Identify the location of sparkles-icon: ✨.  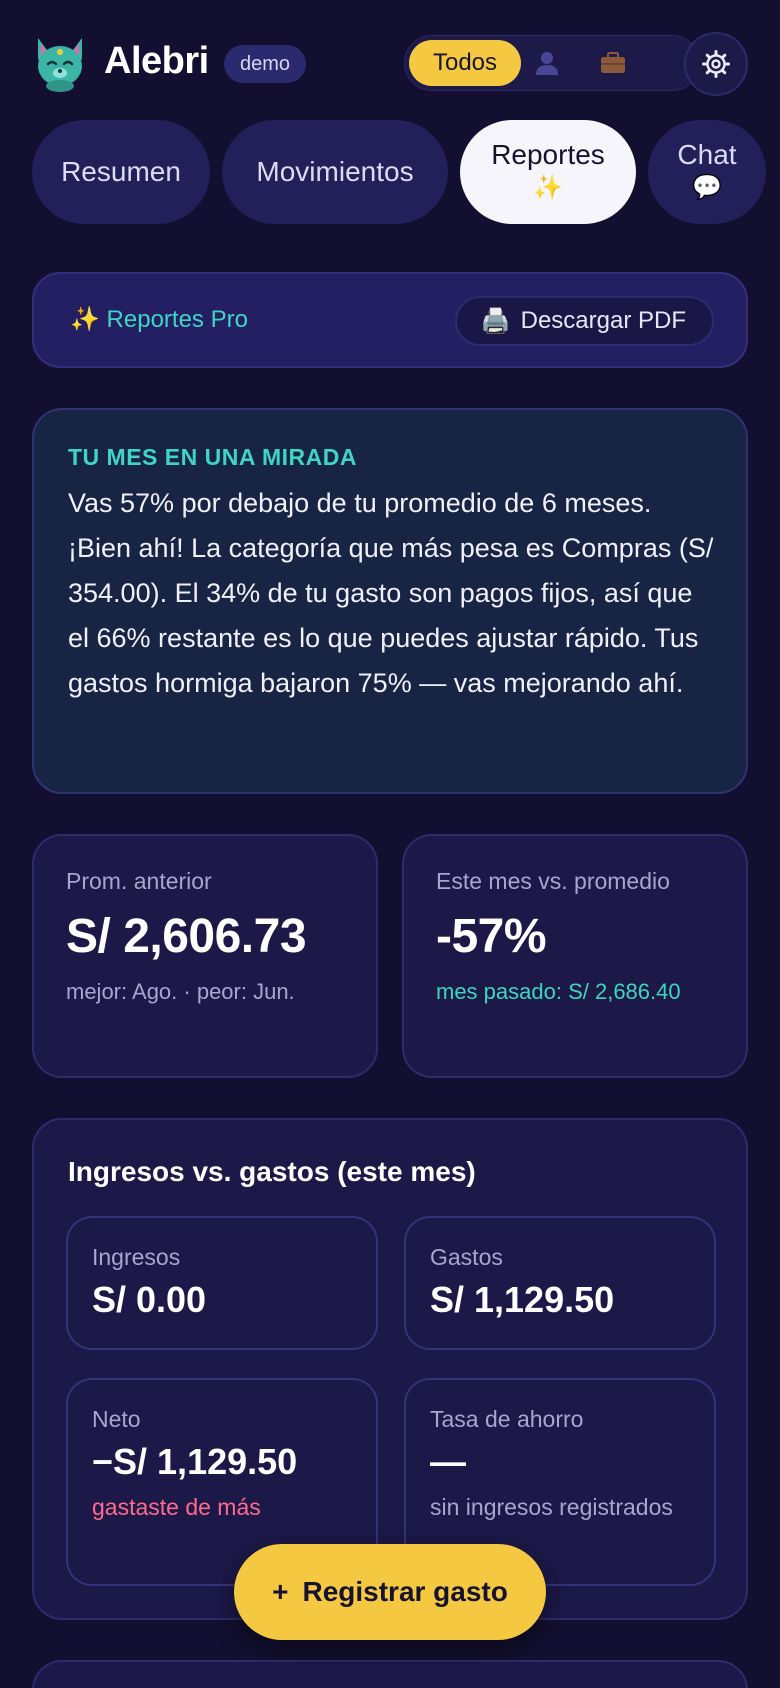
(548, 187).